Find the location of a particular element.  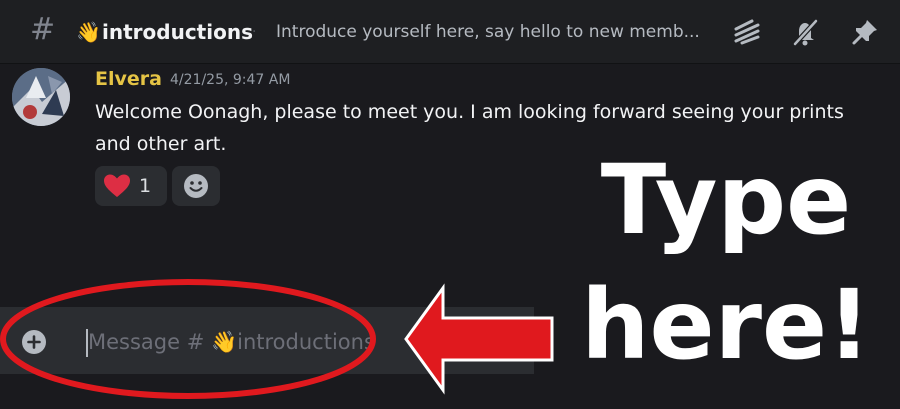

pointer-arrow is located at coordinates (479, 339).